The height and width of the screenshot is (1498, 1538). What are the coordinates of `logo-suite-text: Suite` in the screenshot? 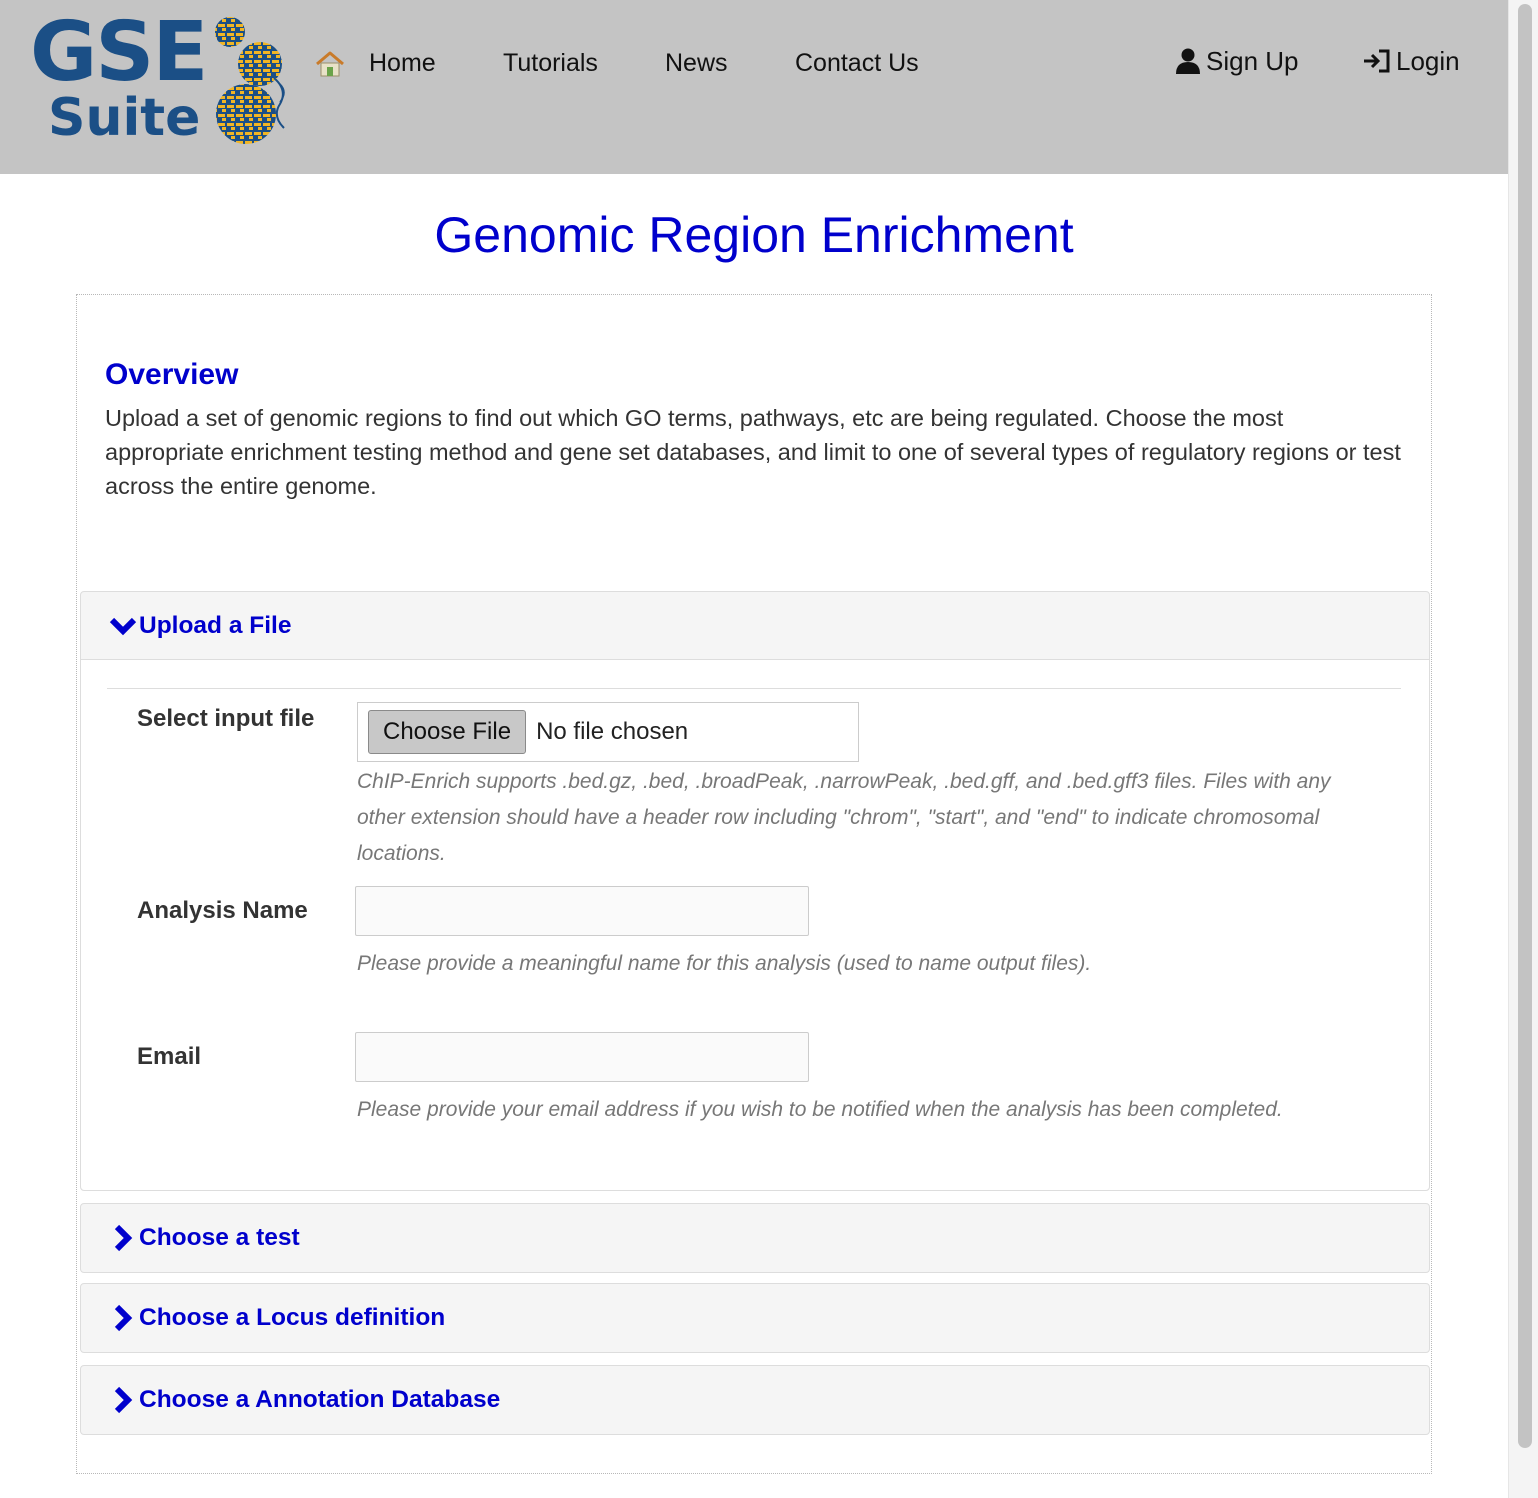 It's located at (124, 118).